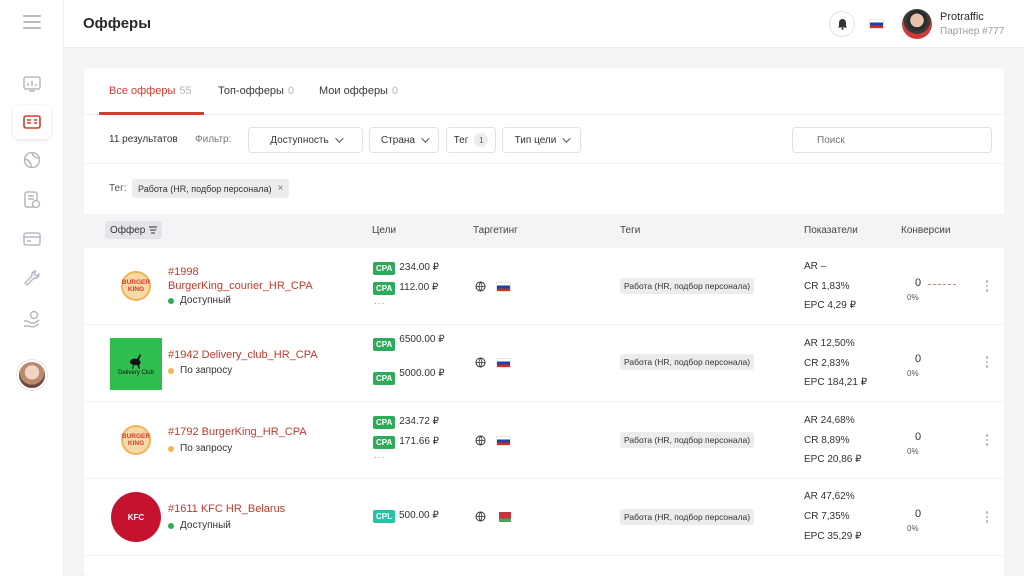  What do you see at coordinates (836, 382) in the screenshot?
I see `metric-epc: EPC 184,21 ₽` at bounding box center [836, 382].